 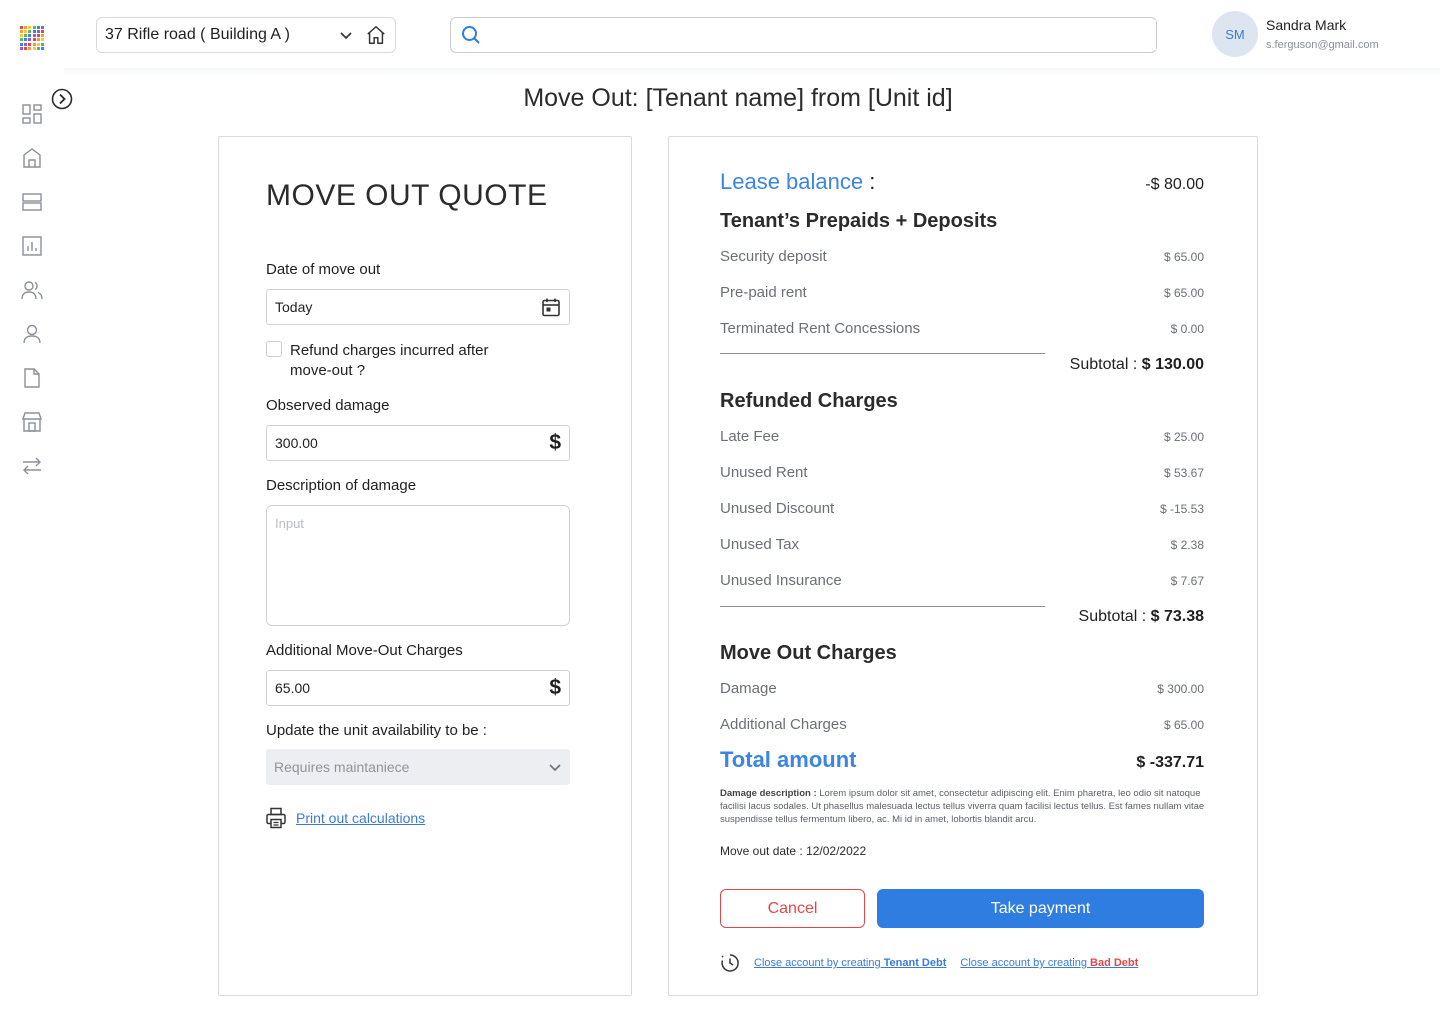 I want to click on line-item-value: $ 300.00, so click(x=1180, y=689).